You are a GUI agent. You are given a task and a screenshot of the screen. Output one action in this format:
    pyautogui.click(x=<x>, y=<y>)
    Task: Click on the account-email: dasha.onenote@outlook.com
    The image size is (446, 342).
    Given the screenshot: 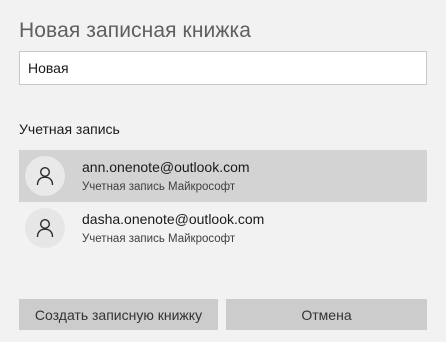 What is the action you would take?
    pyautogui.click(x=173, y=219)
    